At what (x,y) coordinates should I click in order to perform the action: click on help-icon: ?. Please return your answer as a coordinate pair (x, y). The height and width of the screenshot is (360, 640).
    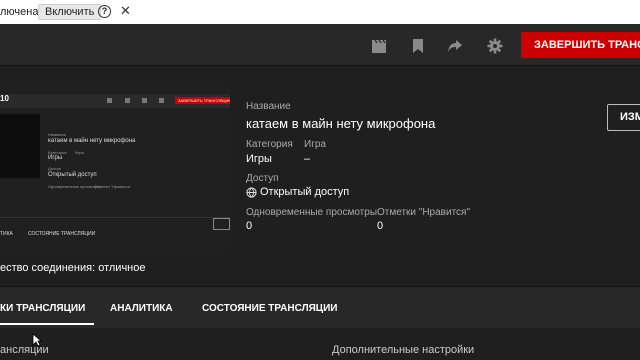
    Looking at the image, I should click on (104, 11).